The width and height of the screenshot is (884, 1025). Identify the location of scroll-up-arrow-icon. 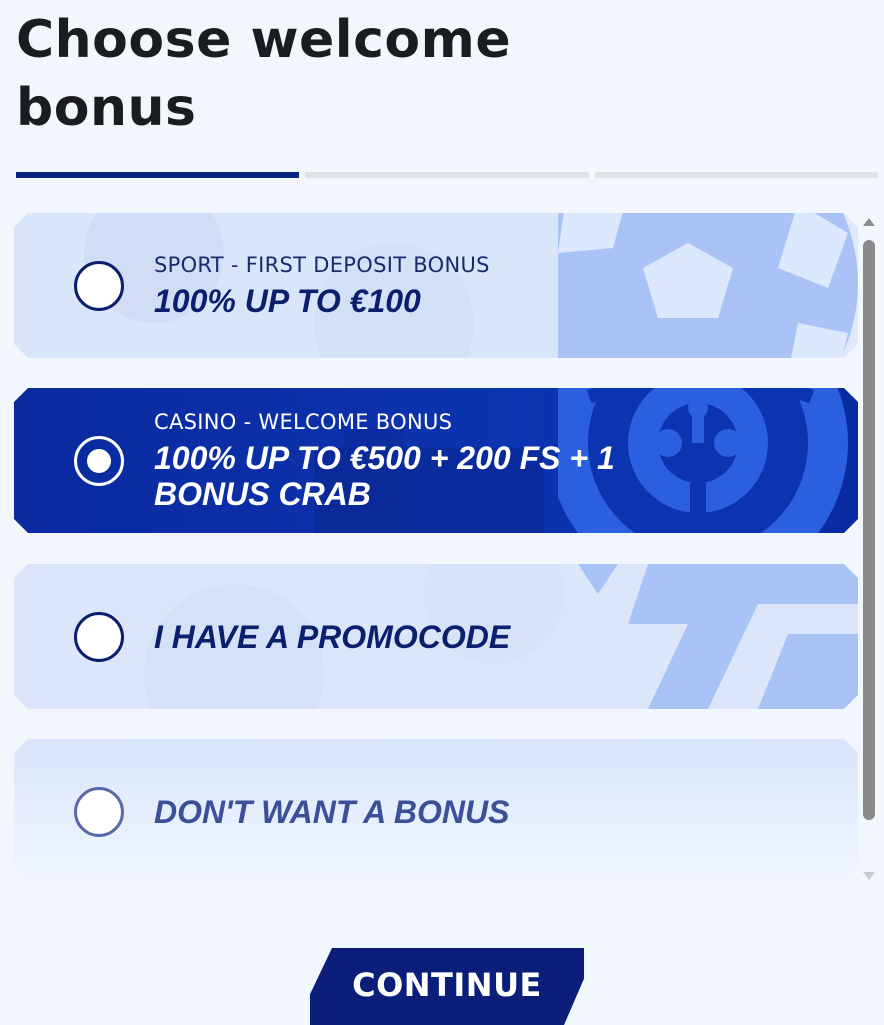
(869, 222).